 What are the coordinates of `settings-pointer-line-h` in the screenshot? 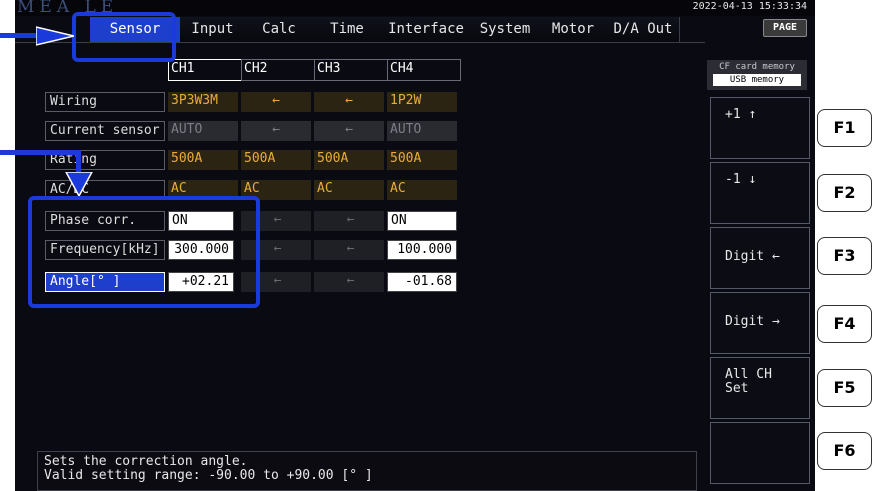 It's located at (40, 152).